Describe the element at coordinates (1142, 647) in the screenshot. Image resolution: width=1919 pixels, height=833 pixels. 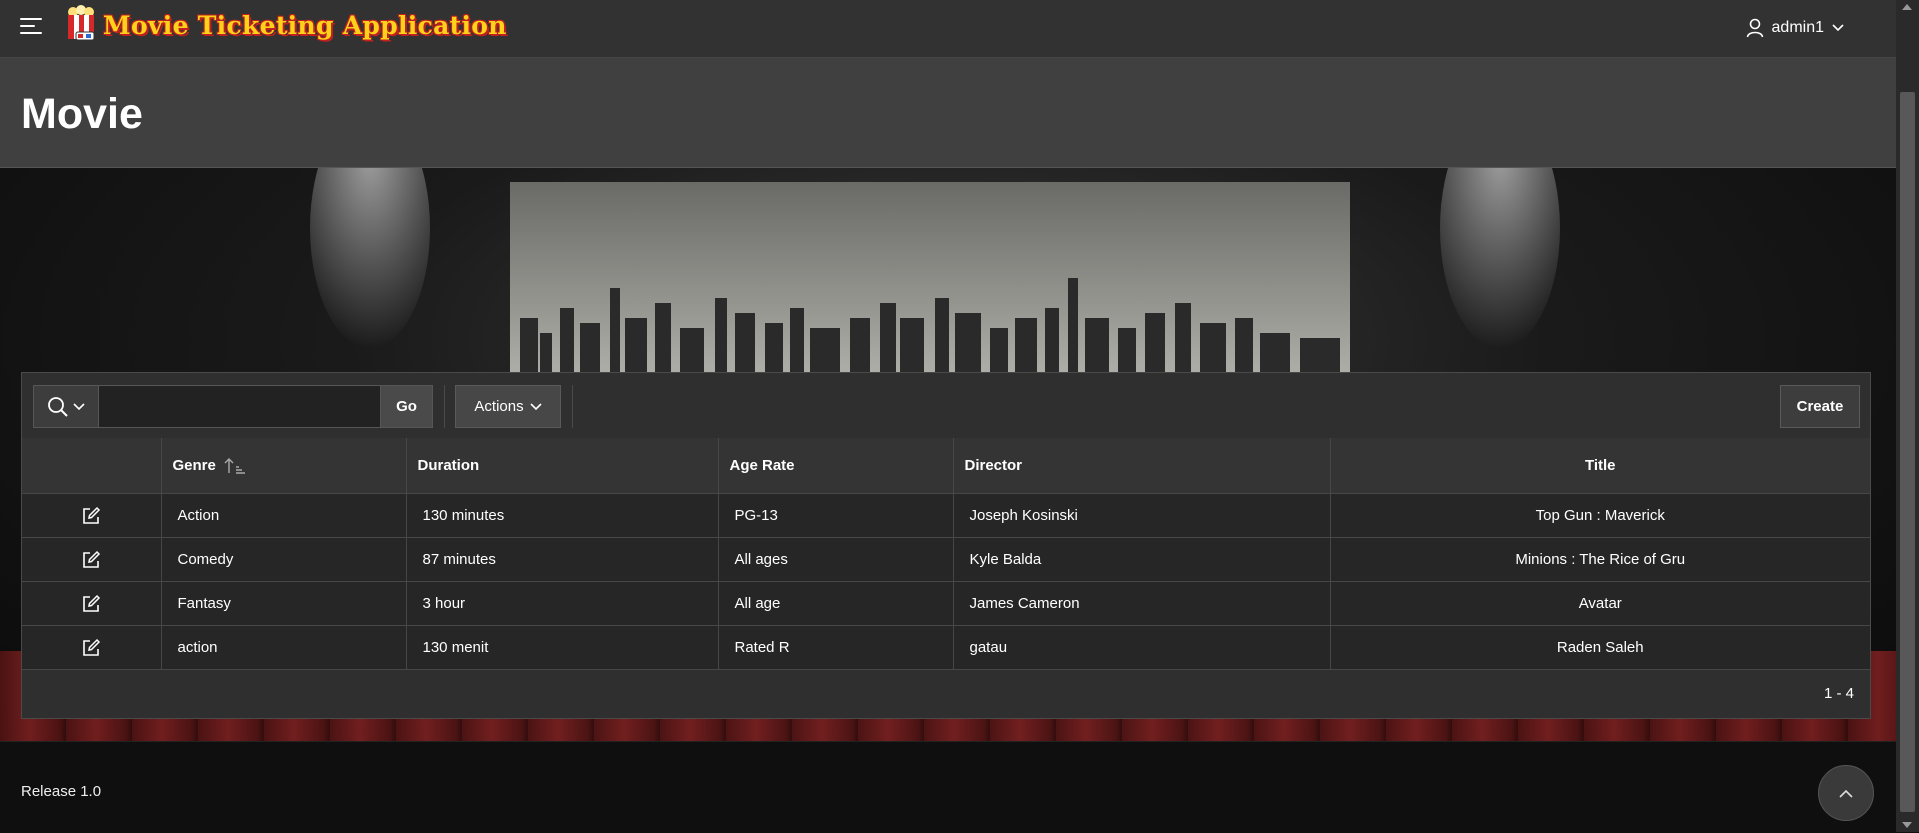
I see `director-cell: gatau` at that location.